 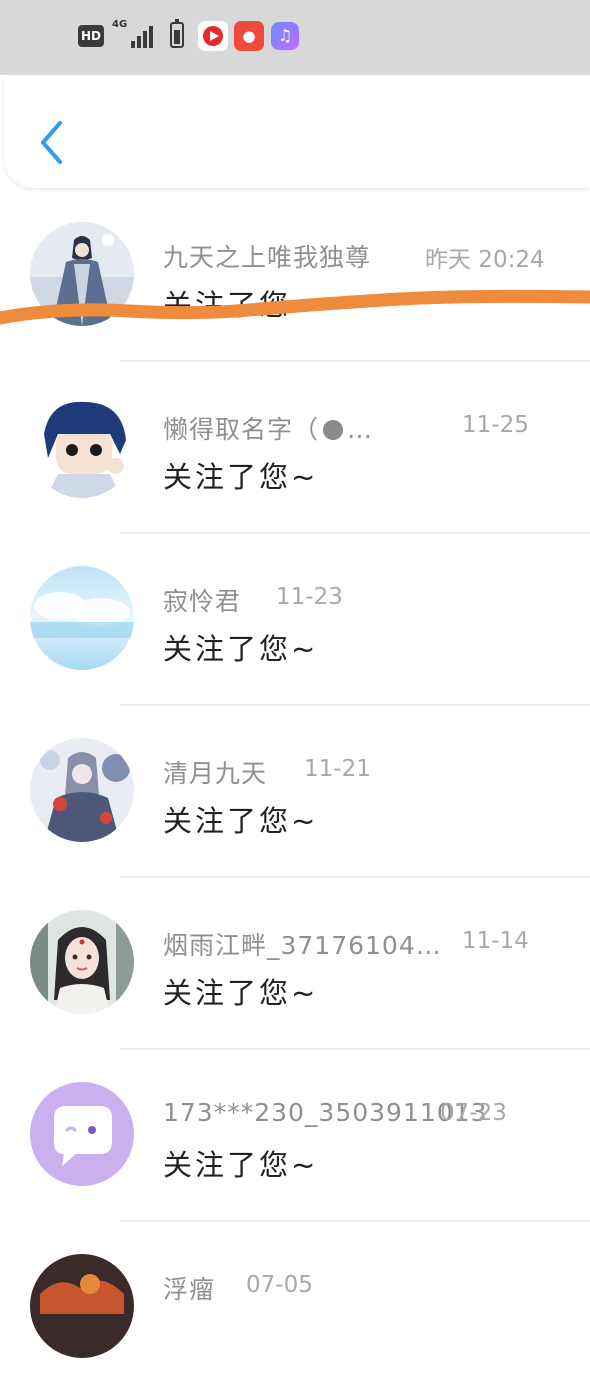 What do you see at coordinates (177, 33) in the screenshot?
I see `battery-icon` at bounding box center [177, 33].